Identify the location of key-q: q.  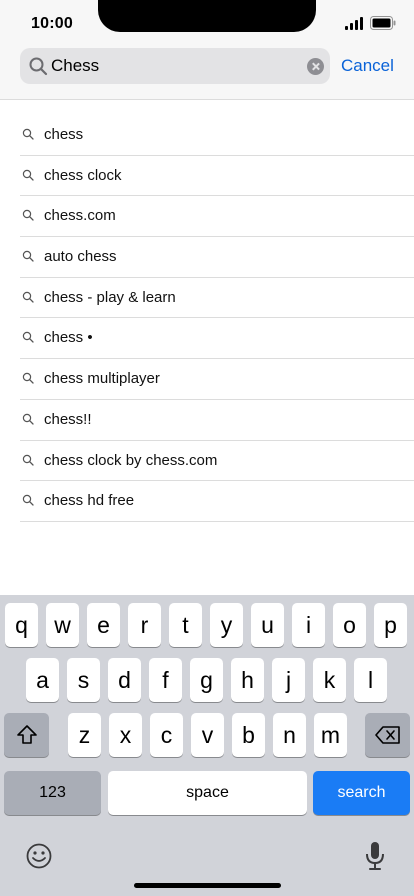
(21, 625).